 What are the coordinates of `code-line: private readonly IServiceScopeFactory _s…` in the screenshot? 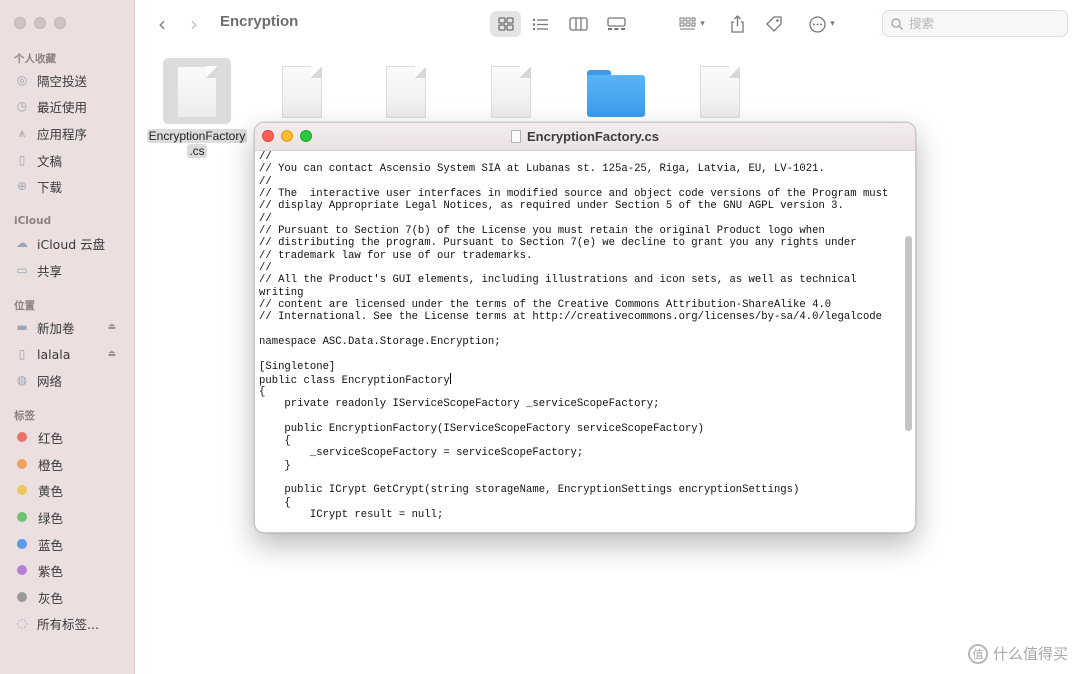 It's located at (459, 403).